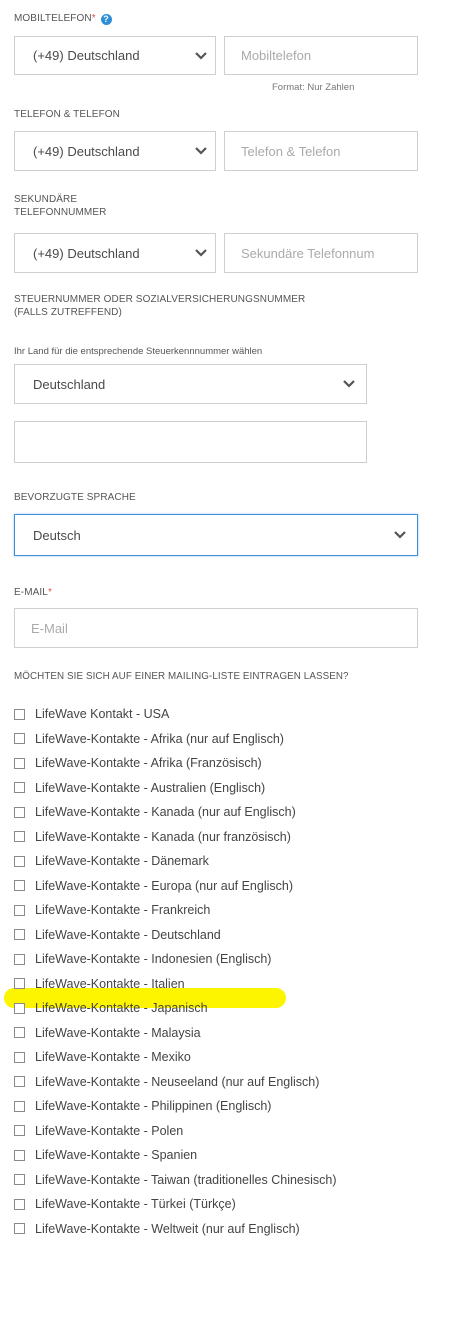 The image size is (450, 1336). What do you see at coordinates (216, 628) in the screenshot?
I see `email-input: E-Mail` at bounding box center [216, 628].